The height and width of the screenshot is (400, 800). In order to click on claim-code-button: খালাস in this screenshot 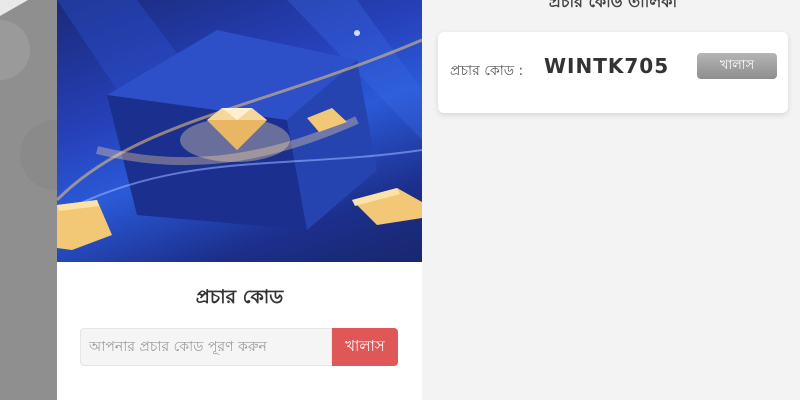, I will do `click(737, 66)`.